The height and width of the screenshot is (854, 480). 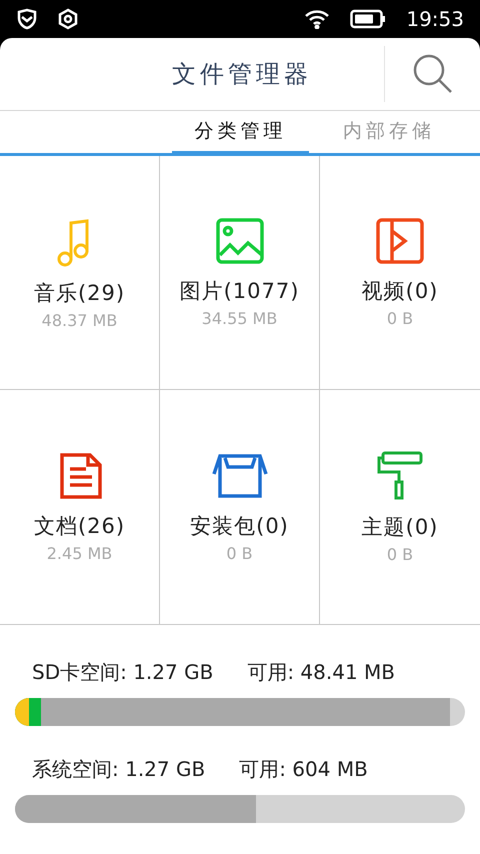 What do you see at coordinates (27, 19) in the screenshot?
I see `shield-icon` at bounding box center [27, 19].